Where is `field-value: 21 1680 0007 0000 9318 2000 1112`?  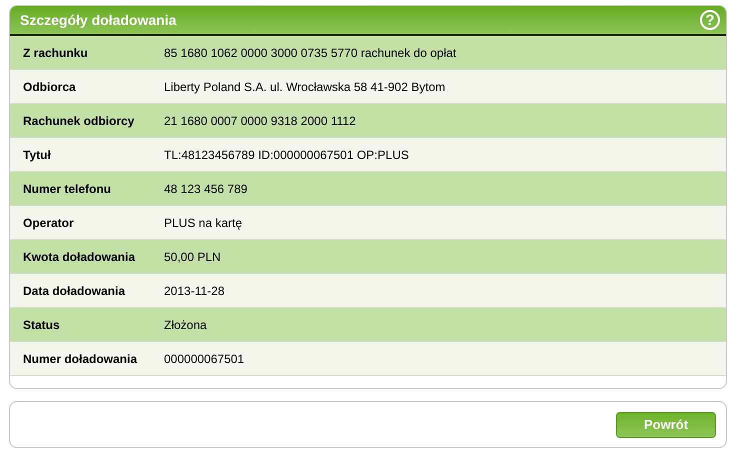 field-value: 21 1680 0007 0000 9318 2000 1112 is located at coordinates (260, 121).